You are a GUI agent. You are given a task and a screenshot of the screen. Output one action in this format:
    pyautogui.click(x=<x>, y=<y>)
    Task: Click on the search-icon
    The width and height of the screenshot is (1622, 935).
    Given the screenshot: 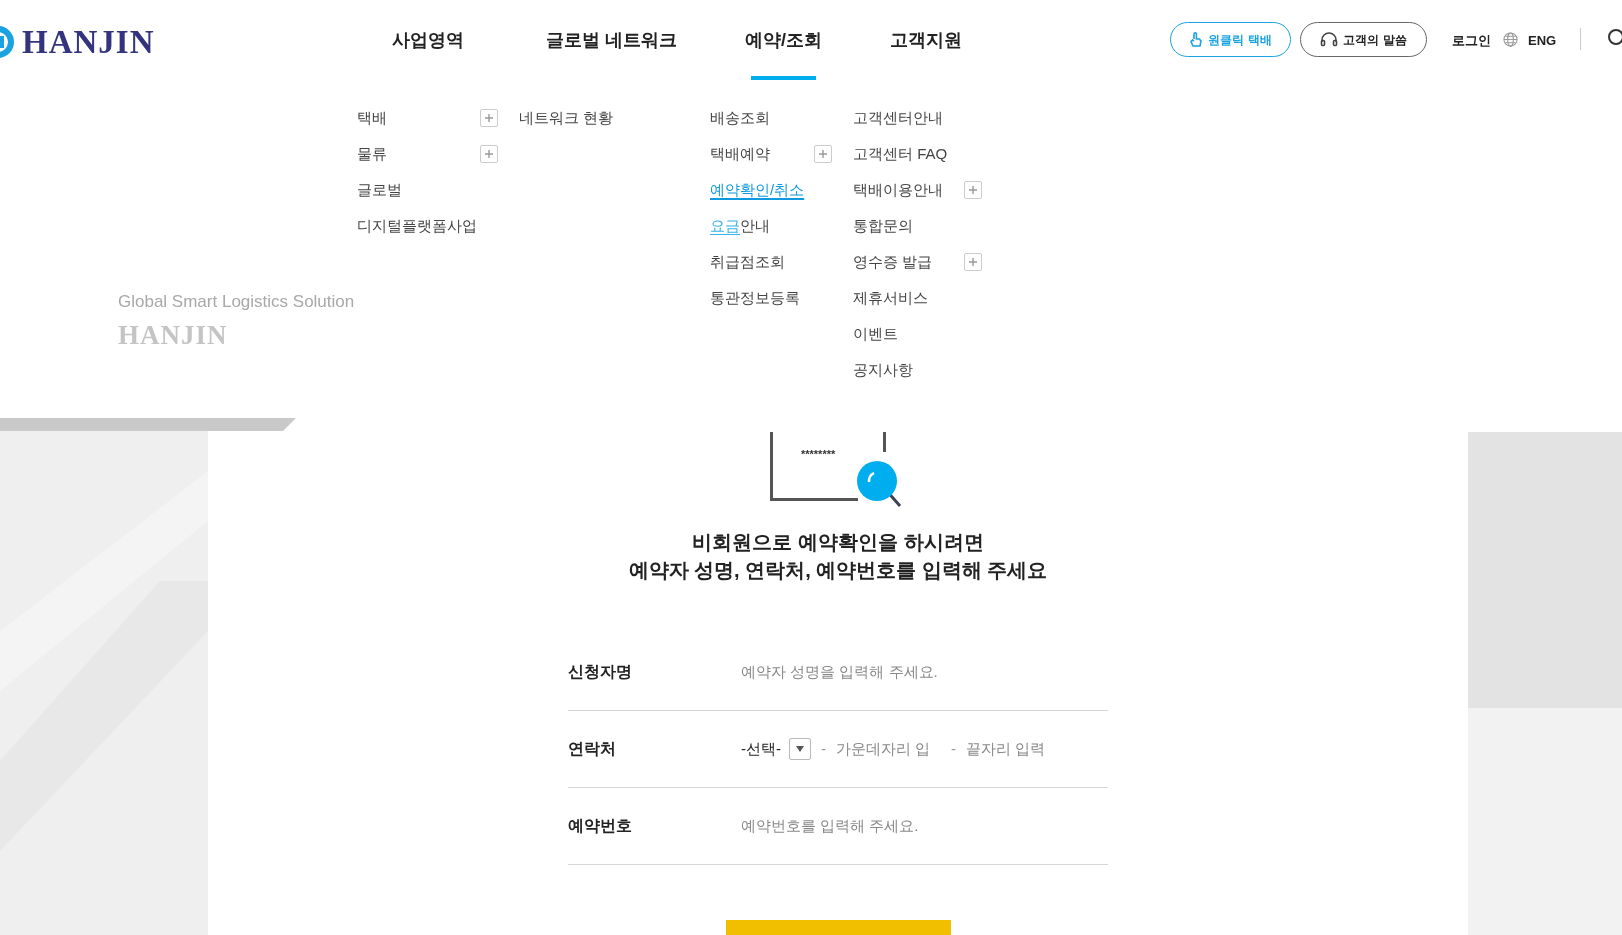 What is the action you would take?
    pyautogui.click(x=1614, y=38)
    